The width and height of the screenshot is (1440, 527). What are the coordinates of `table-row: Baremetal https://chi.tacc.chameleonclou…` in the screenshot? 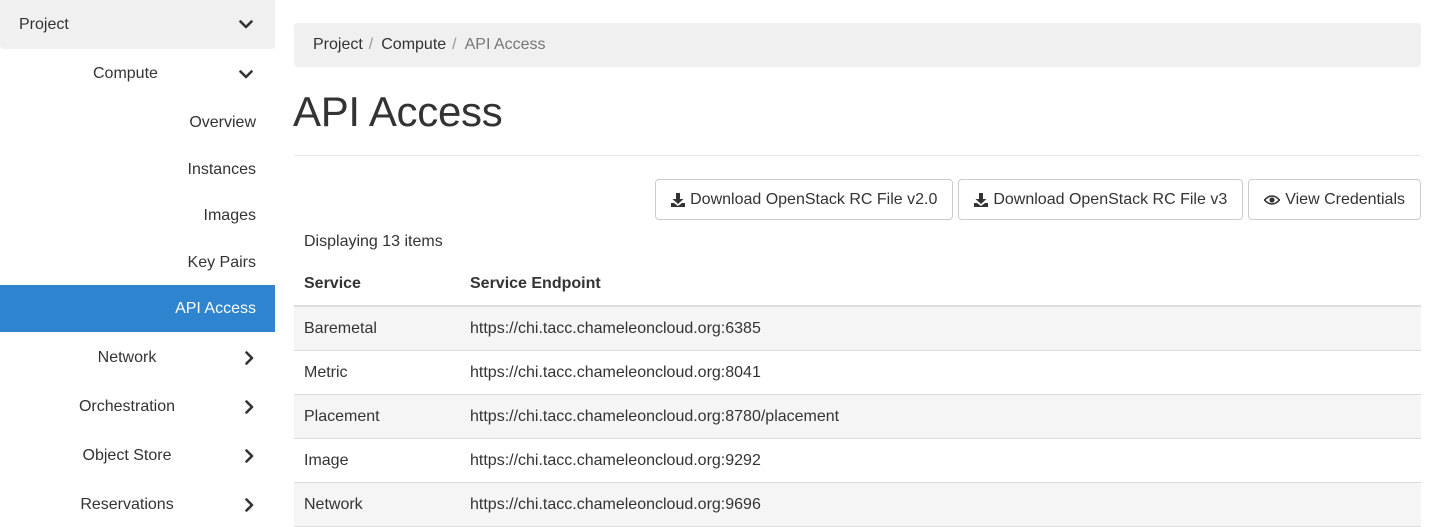 It's located at (857, 329).